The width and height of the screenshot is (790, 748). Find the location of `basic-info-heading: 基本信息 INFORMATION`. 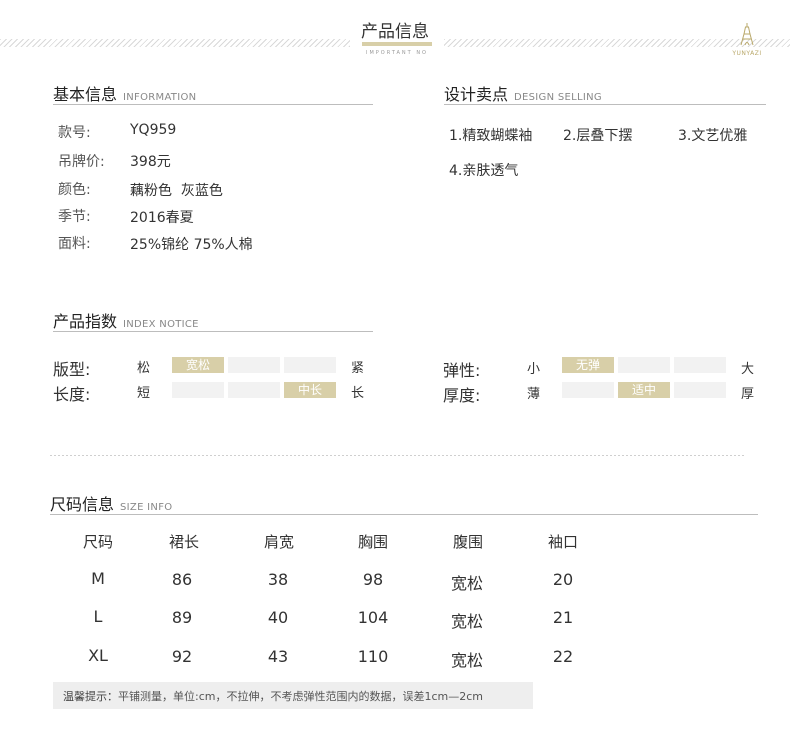

basic-info-heading: 基本信息 INFORMATION is located at coordinates (124, 93).